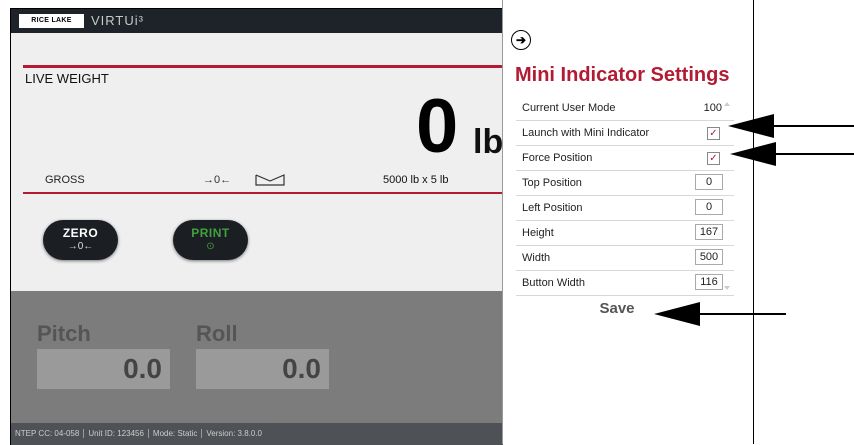  I want to click on live-weight-label: LIVE WEIGHT, so click(67, 78).